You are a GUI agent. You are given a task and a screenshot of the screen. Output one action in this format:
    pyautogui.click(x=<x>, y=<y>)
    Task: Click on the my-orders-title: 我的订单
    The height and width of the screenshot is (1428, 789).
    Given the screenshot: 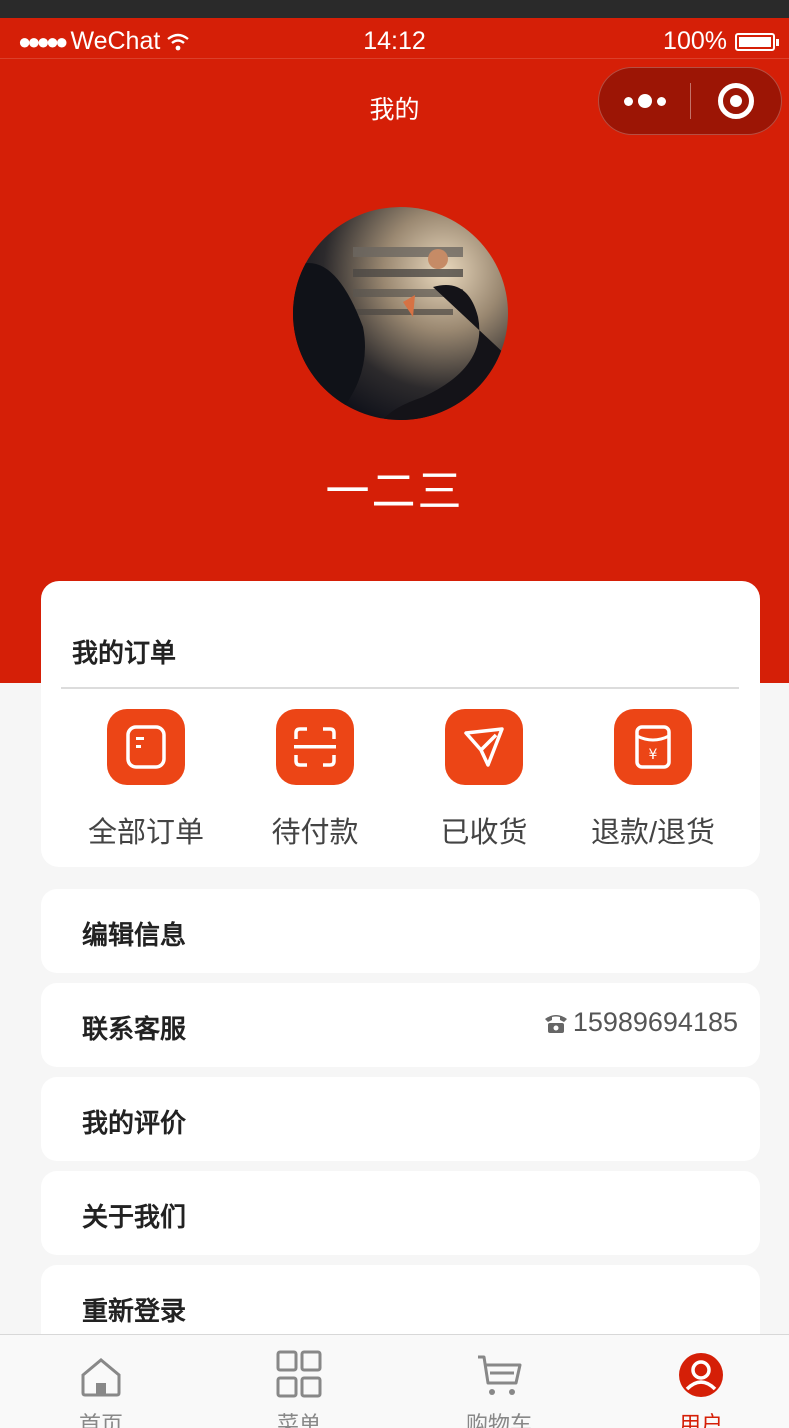 What is the action you would take?
    pyautogui.click(x=124, y=653)
    